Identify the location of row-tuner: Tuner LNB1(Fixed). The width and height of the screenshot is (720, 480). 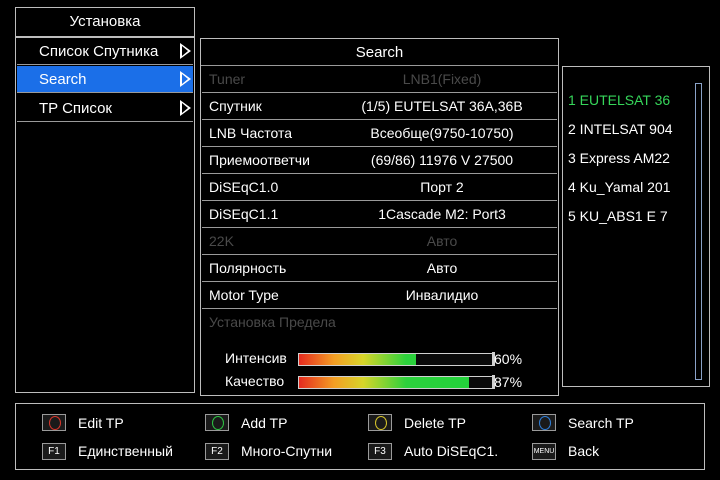
(379, 79).